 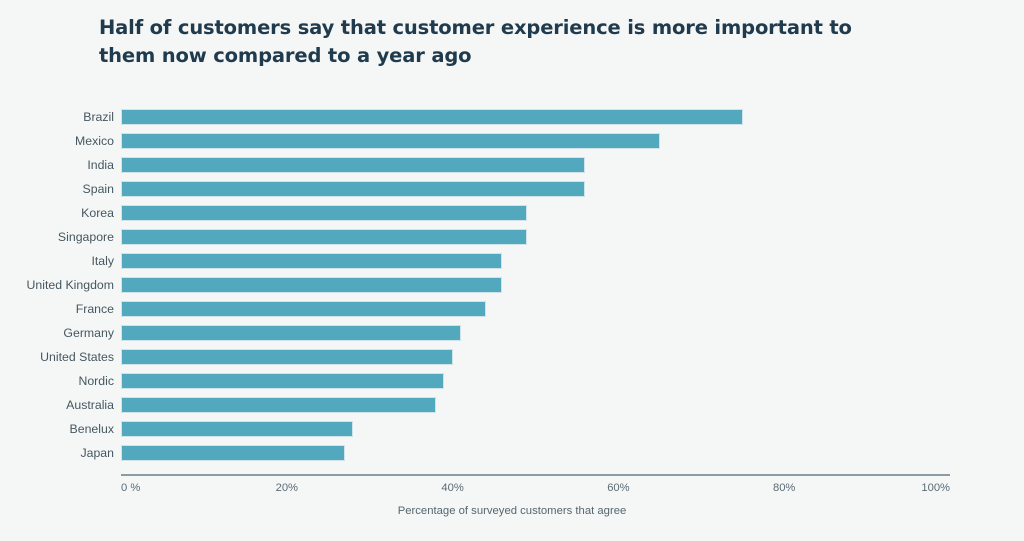 What do you see at coordinates (935, 488) in the screenshot?
I see `x-tick-label: 100%` at bounding box center [935, 488].